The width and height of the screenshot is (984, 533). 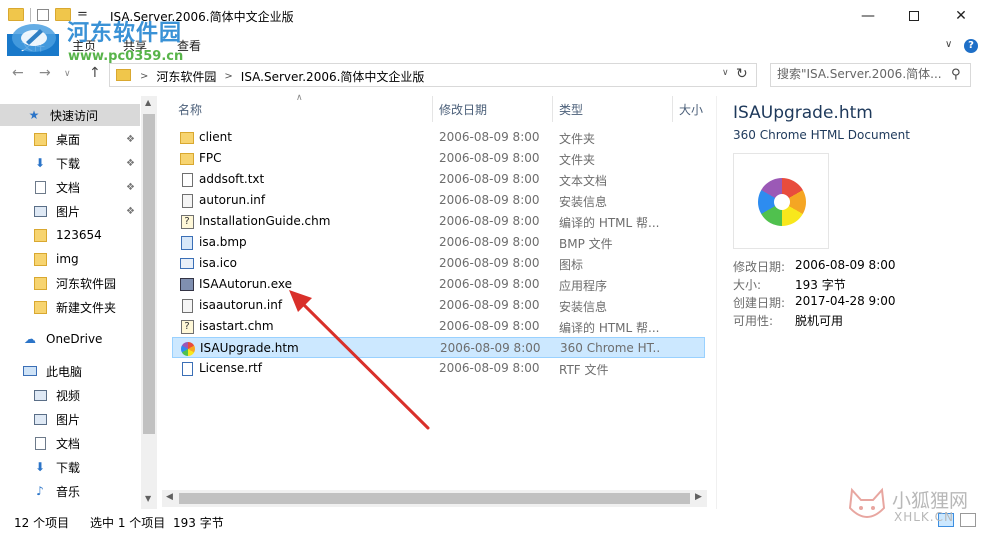 What do you see at coordinates (859, 74) in the screenshot?
I see `search-input` at bounding box center [859, 74].